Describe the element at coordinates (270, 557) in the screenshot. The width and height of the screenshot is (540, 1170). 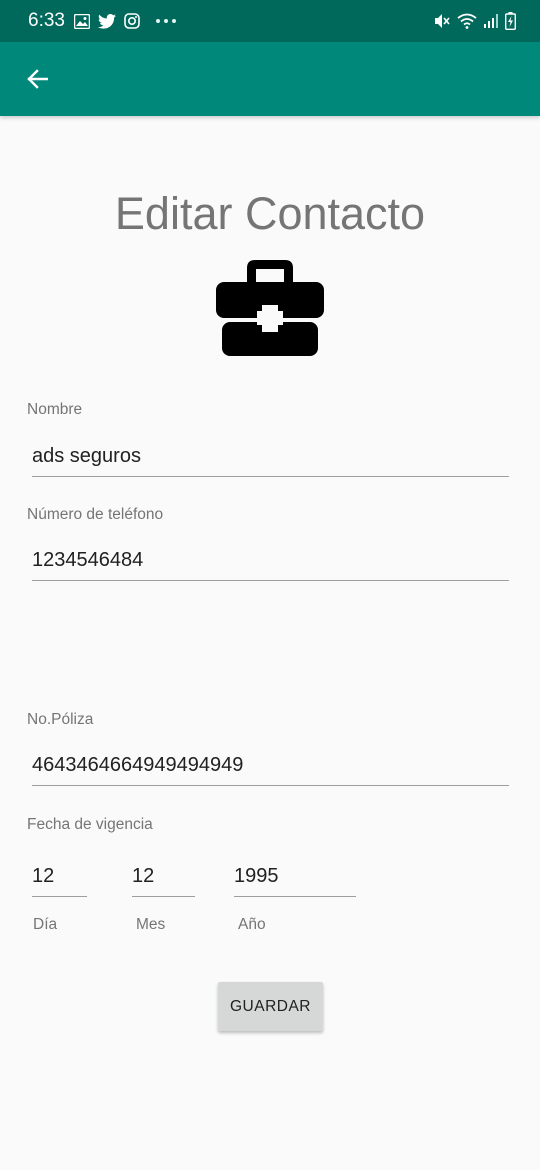
I see `phone-field: 1234546484` at that location.